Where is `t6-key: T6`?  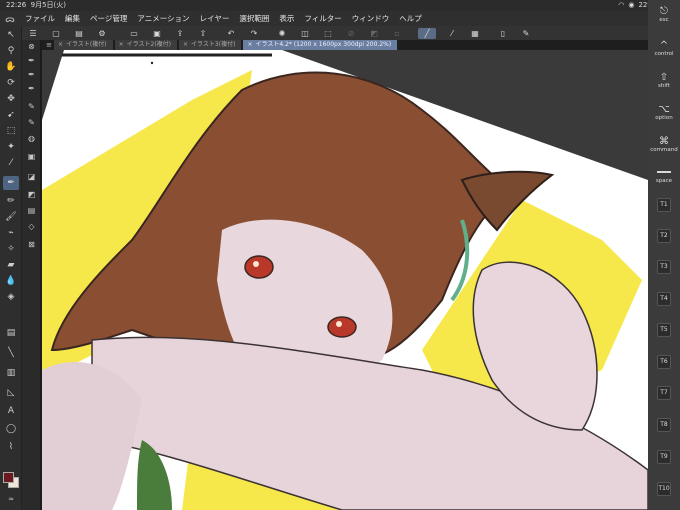
t6-key: T6 is located at coordinates (664, 362).